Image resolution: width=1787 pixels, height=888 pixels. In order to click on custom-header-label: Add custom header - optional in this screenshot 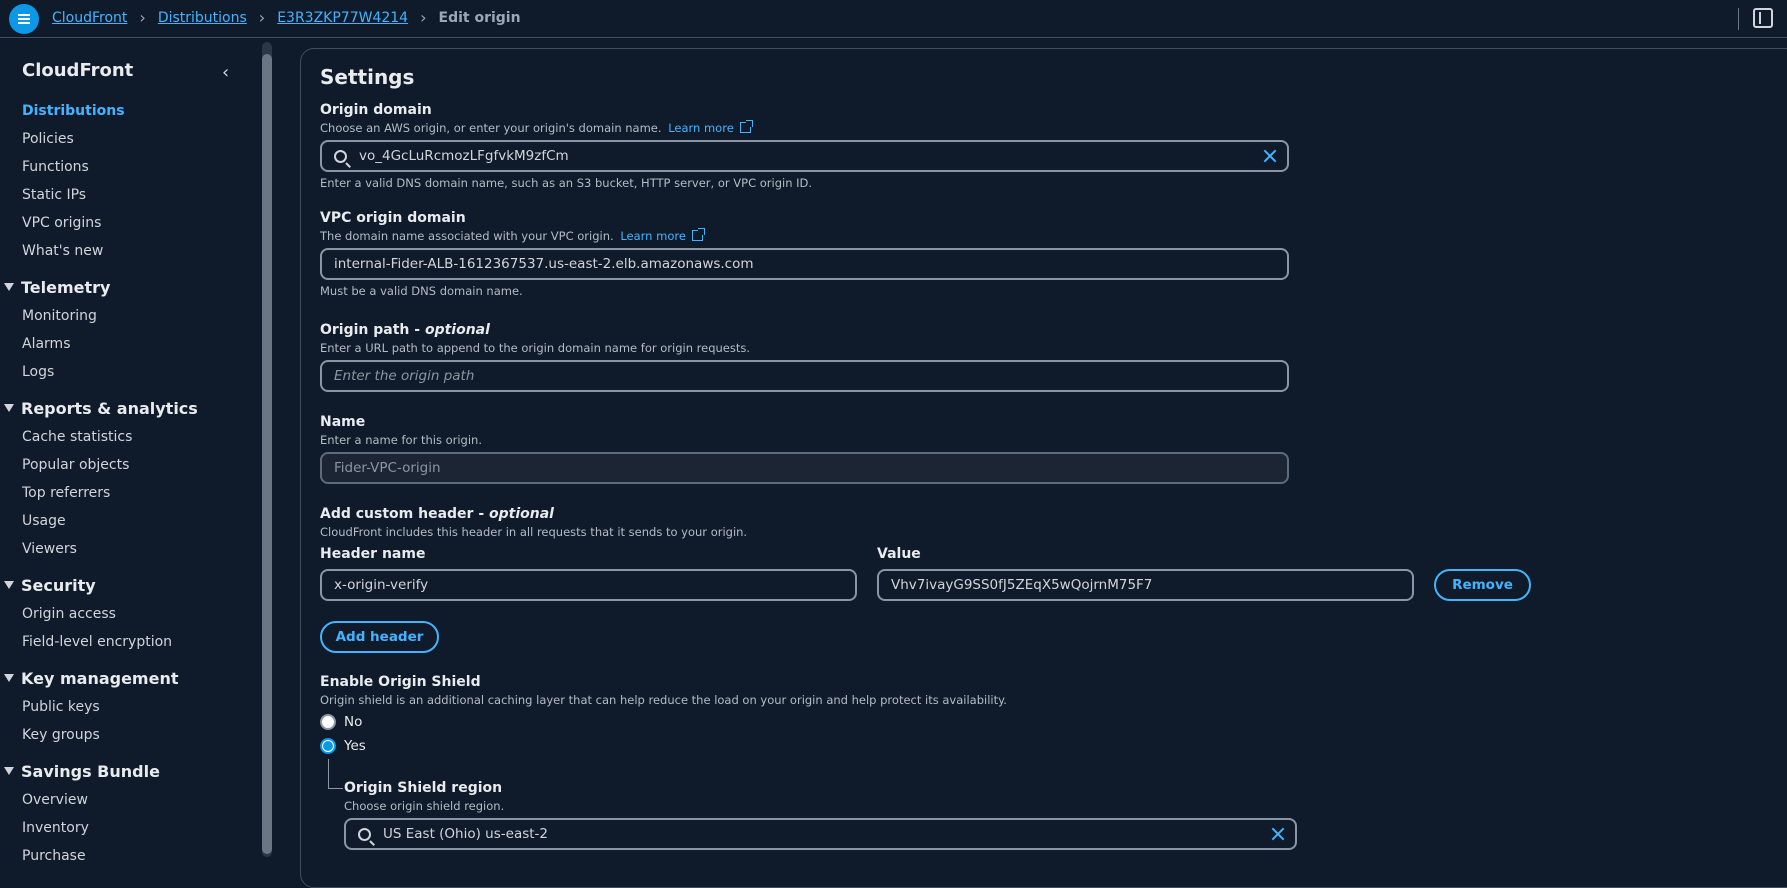, I will do `click(437, 514)`.